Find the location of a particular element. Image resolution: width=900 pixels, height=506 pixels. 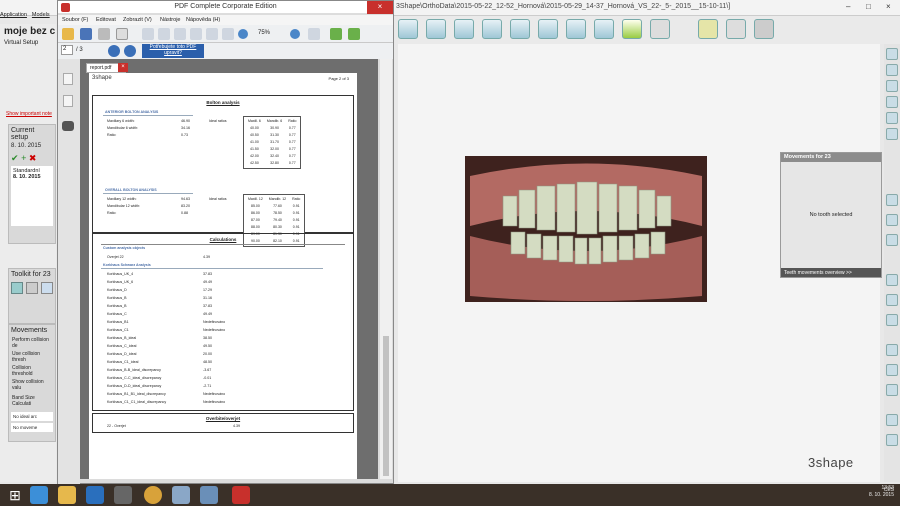

search-binoculars-icon is located at coordinates (68, 126).